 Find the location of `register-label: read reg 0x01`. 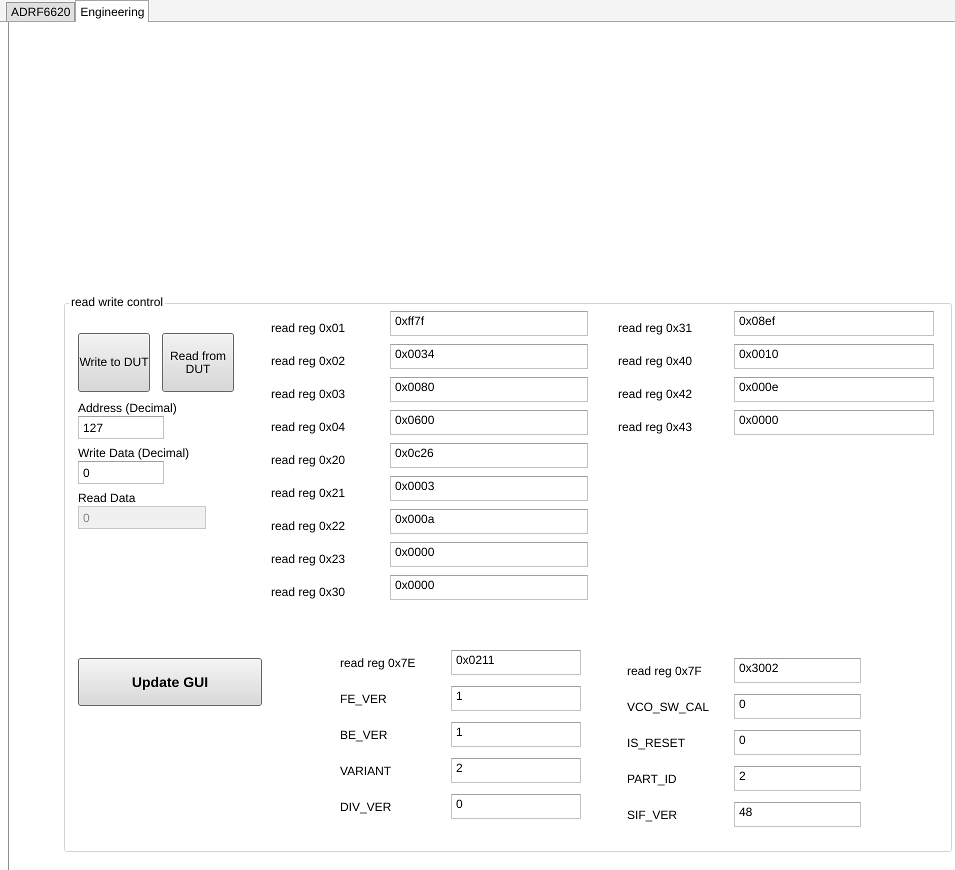

register-label: read reg 0x01 is located at coordinates (308, 327).